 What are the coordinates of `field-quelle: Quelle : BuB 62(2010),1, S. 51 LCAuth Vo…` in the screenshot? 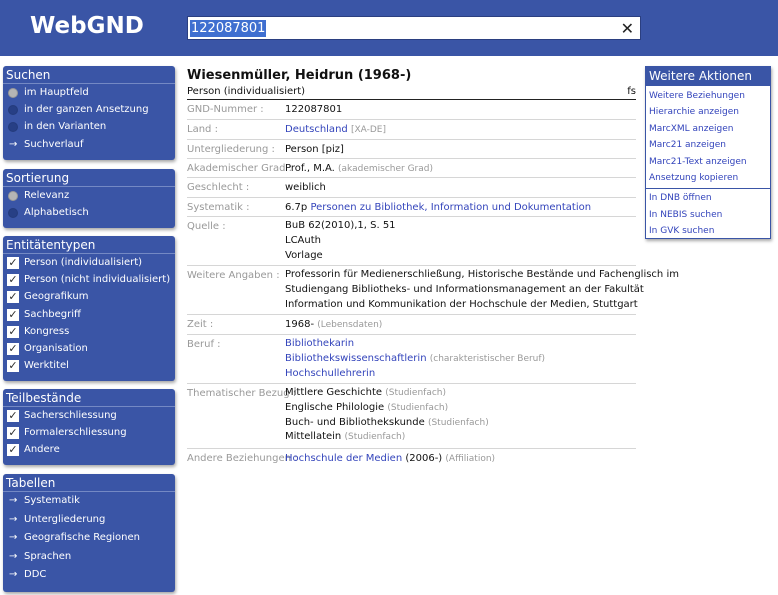 It's located at (411, 241).